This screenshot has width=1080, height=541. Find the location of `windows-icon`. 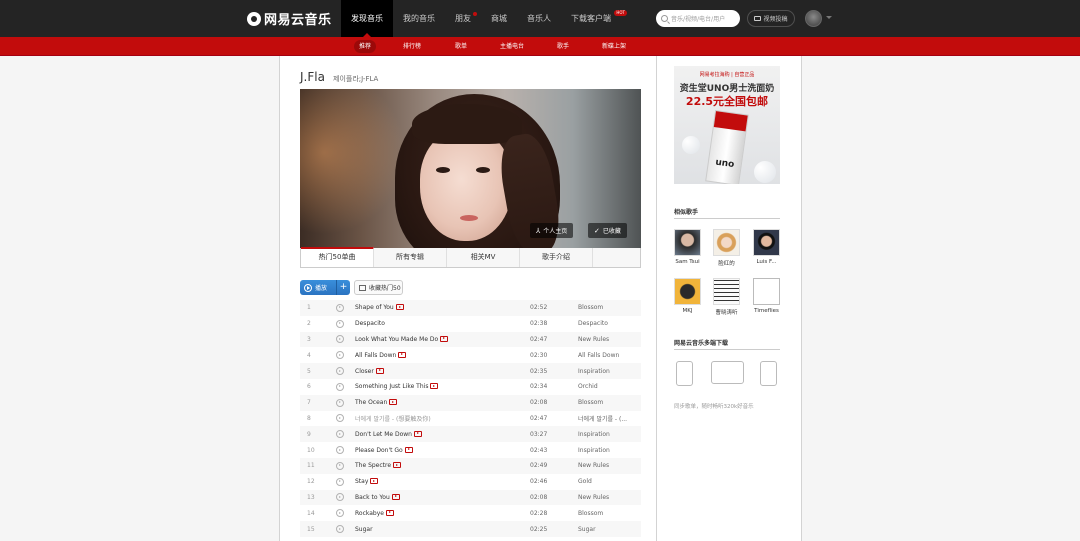

windows-icon is located at coordinates (727, 372).